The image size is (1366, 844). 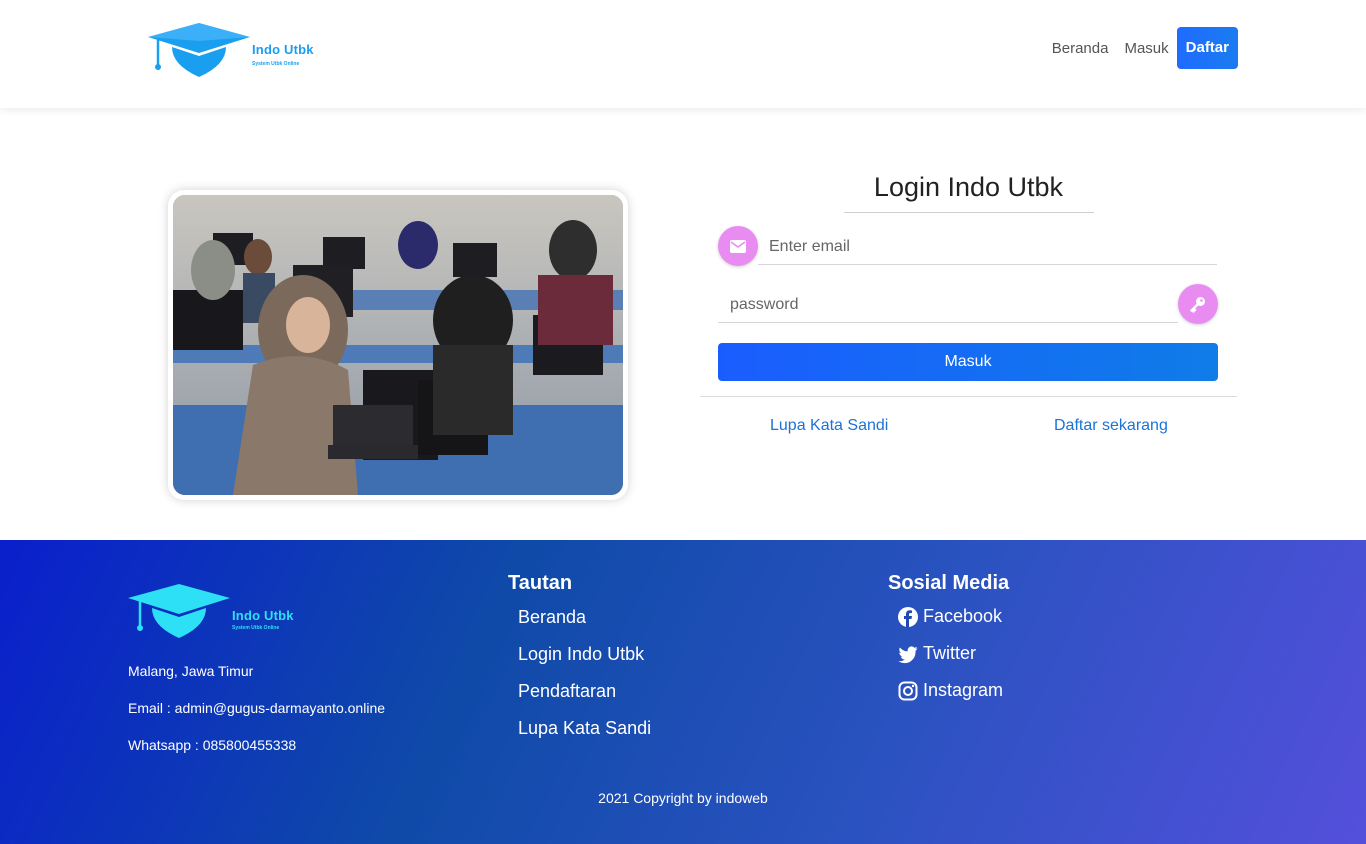 I want to click on title-divider, so click(x=968, y=212).